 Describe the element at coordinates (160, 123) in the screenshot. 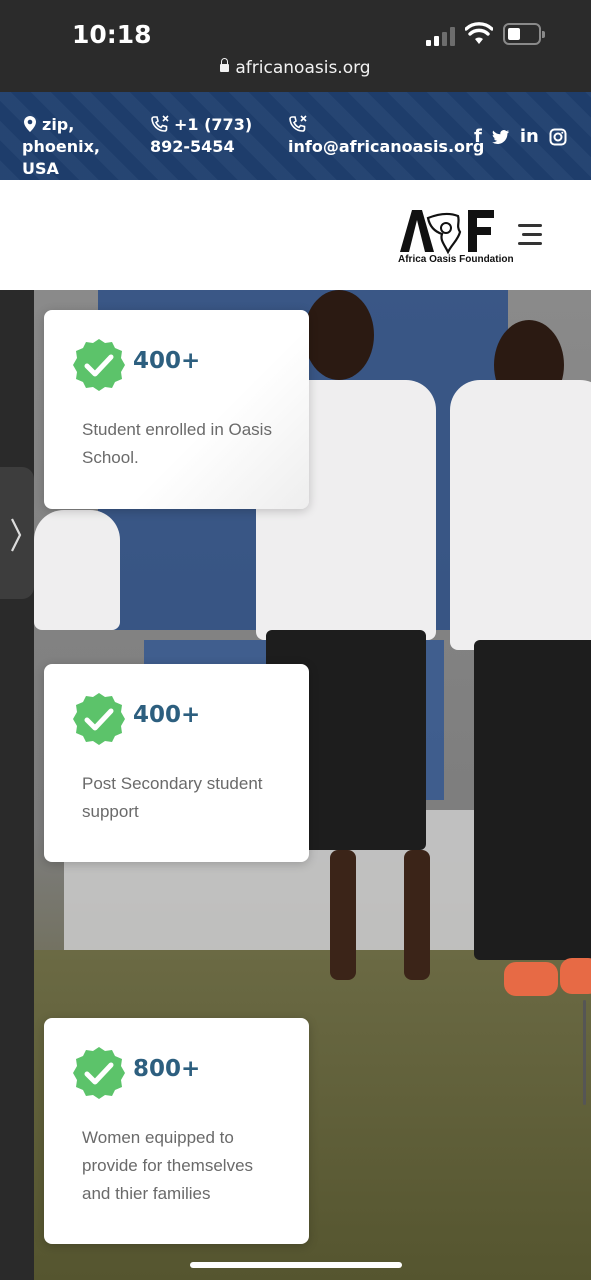

I see `phone-icon` at that location.